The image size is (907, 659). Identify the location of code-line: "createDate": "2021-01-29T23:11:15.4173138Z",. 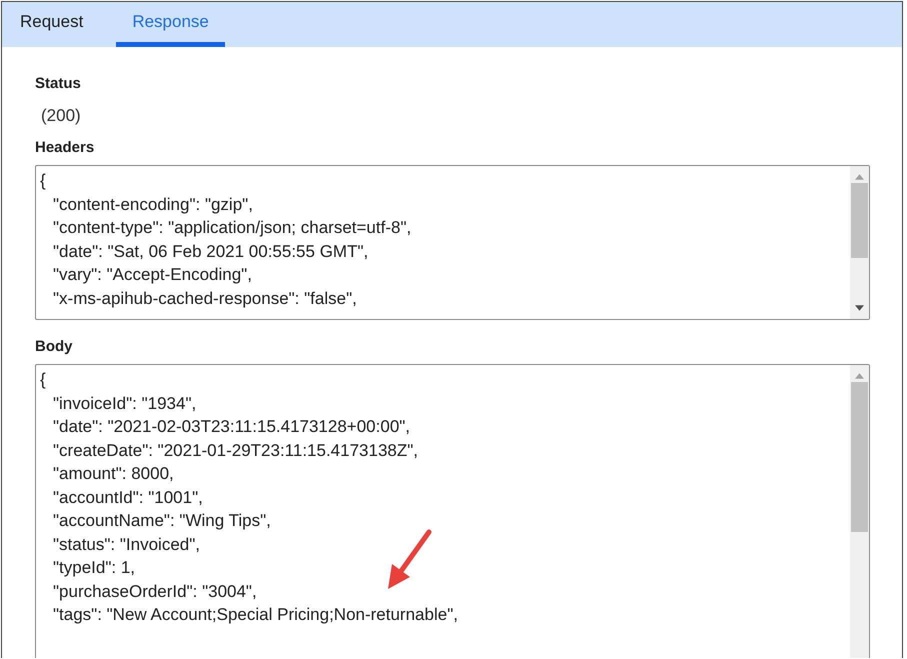
(235, 451).